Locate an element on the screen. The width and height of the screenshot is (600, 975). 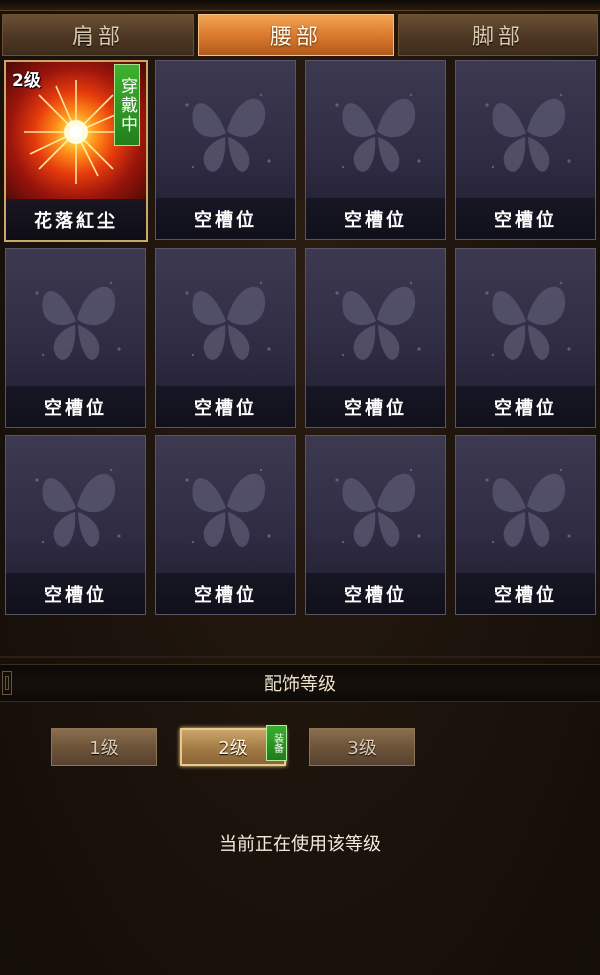
level-1-button: 1级 is located at coordinates (104, 747).